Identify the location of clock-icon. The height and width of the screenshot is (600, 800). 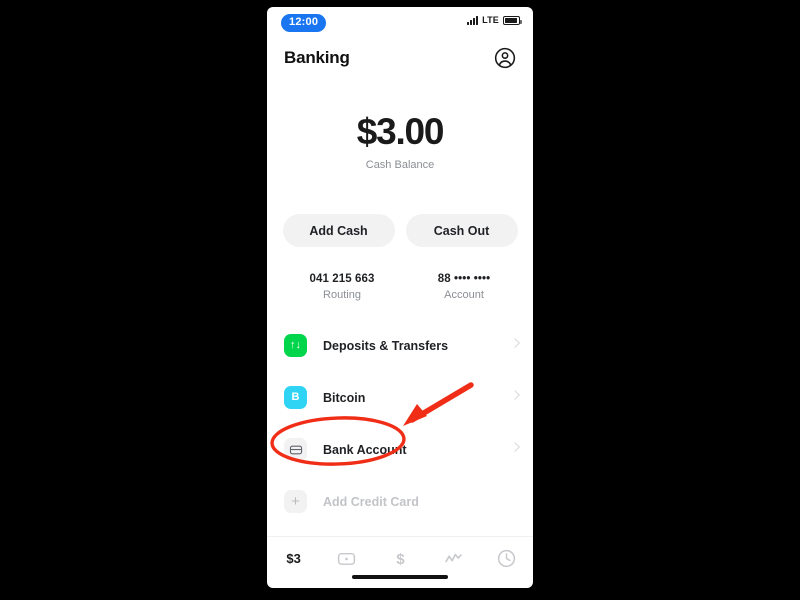
(506, 558).